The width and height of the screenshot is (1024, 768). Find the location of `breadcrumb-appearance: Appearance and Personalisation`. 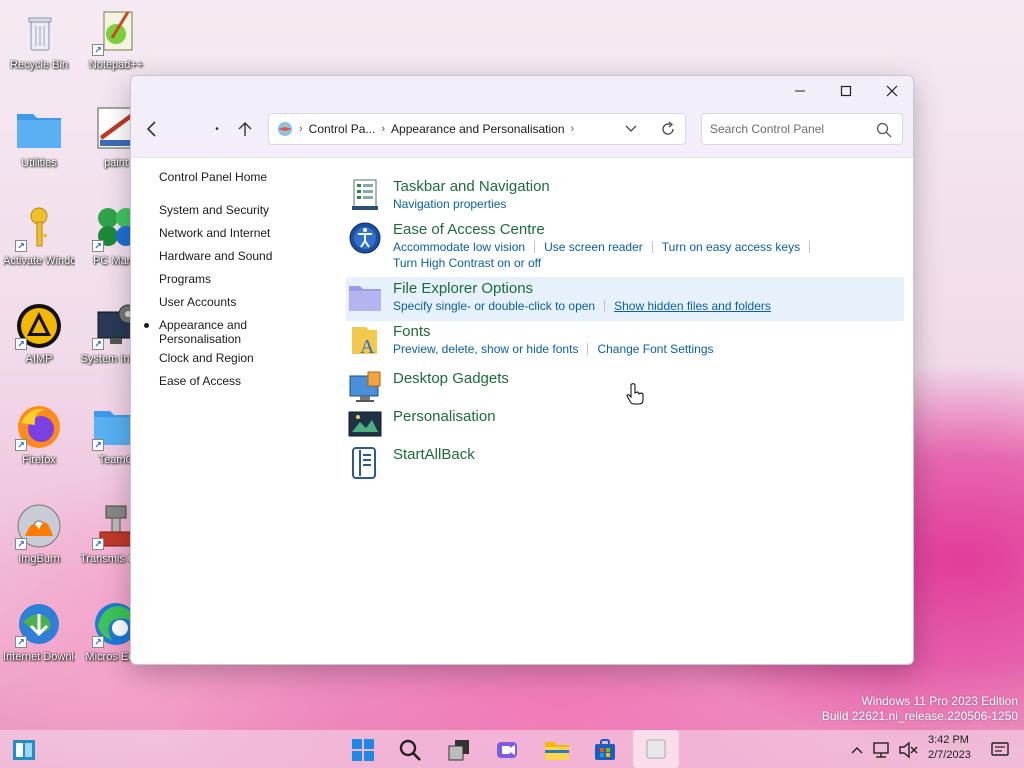

breadcrumb-appearance: Appearance and Personalisation is located at coordinates (477, 129).